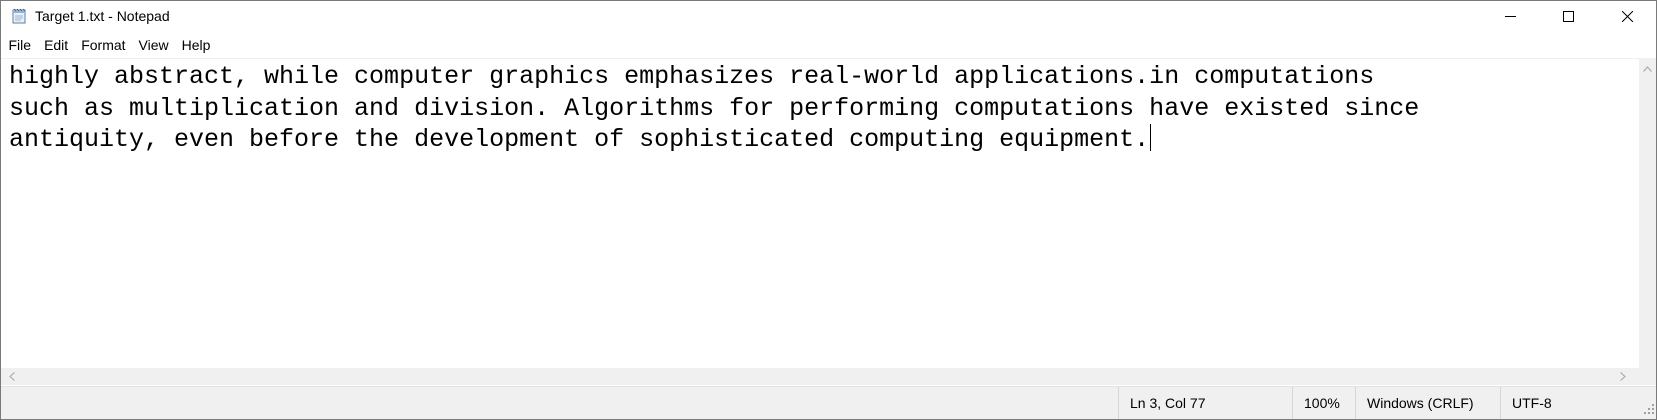  I want to click on menu-bar: File Edit Format View Help, so click(828, 45).